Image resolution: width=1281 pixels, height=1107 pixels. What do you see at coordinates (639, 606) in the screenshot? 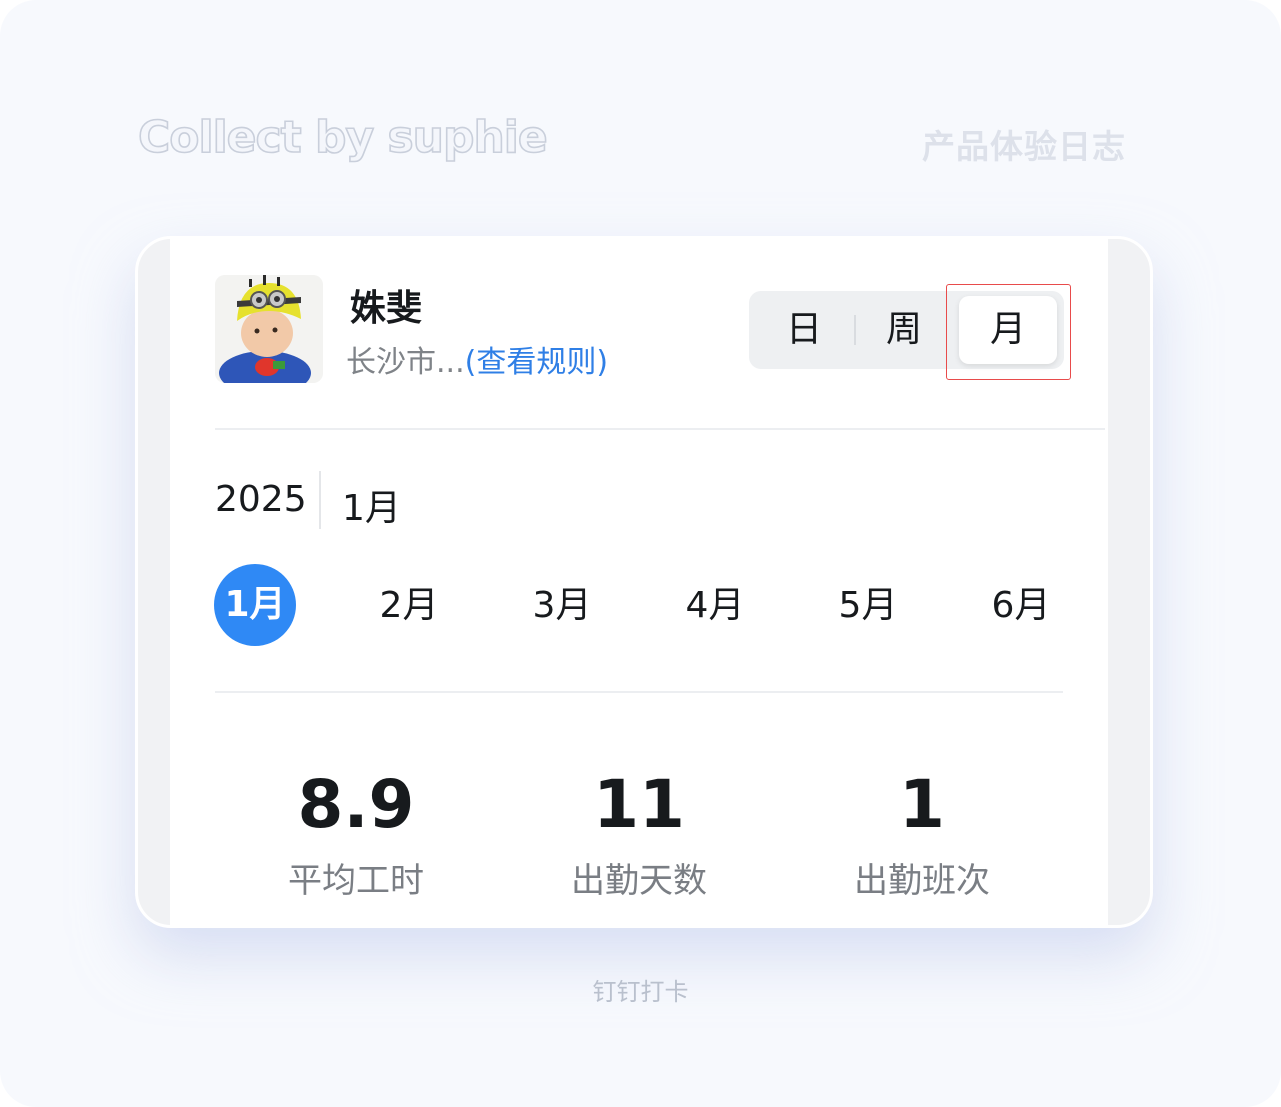
I see `month-strip: 1月 2月 3月 4月 5月 6月` at bounding box center [639, 606].